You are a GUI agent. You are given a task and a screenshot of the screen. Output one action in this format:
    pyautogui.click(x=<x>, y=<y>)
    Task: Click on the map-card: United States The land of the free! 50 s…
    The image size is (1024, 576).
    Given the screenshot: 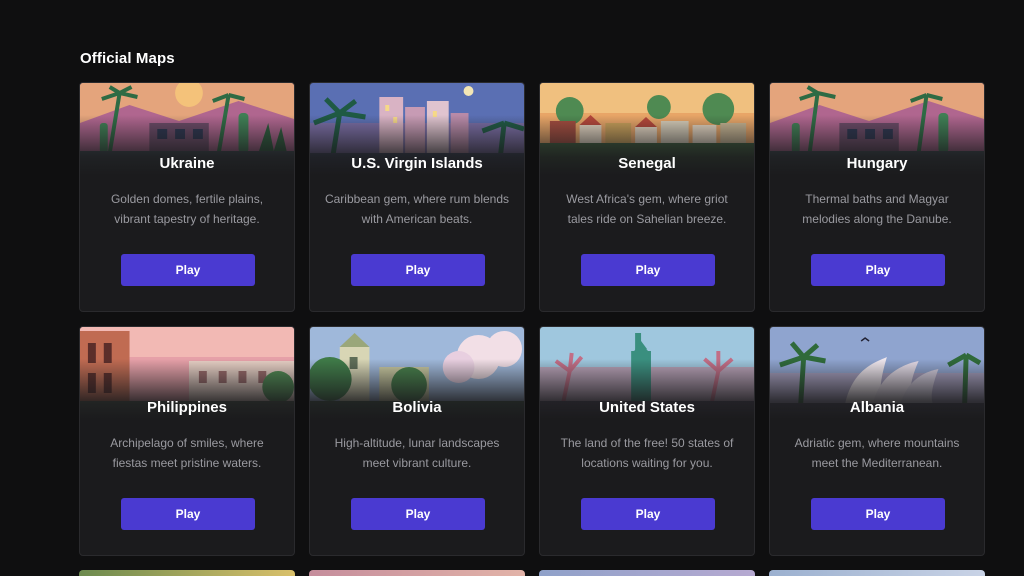 What is the action you would take?
    pyautogui.click(x=647, y=441)
    